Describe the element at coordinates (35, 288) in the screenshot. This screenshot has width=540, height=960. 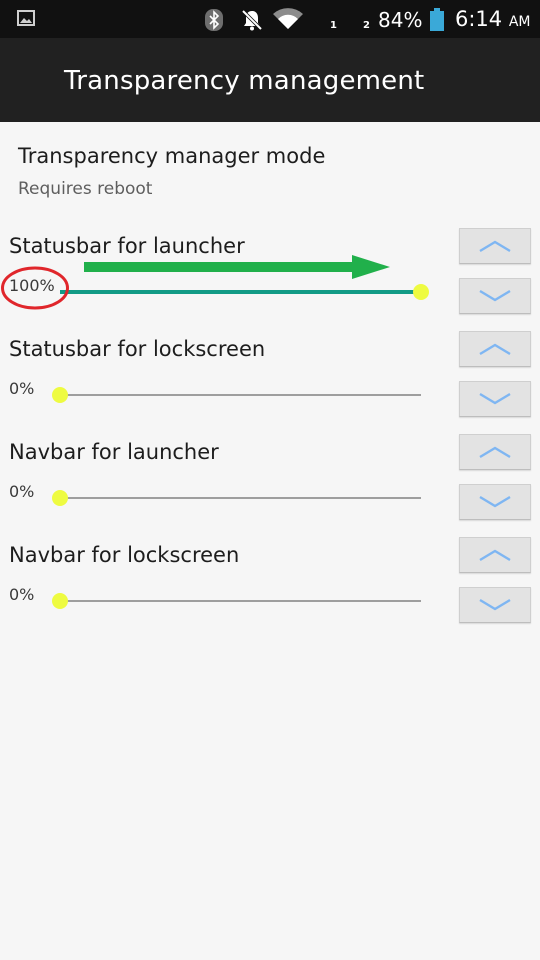
I see `annotation-red-ellipse` at that location.